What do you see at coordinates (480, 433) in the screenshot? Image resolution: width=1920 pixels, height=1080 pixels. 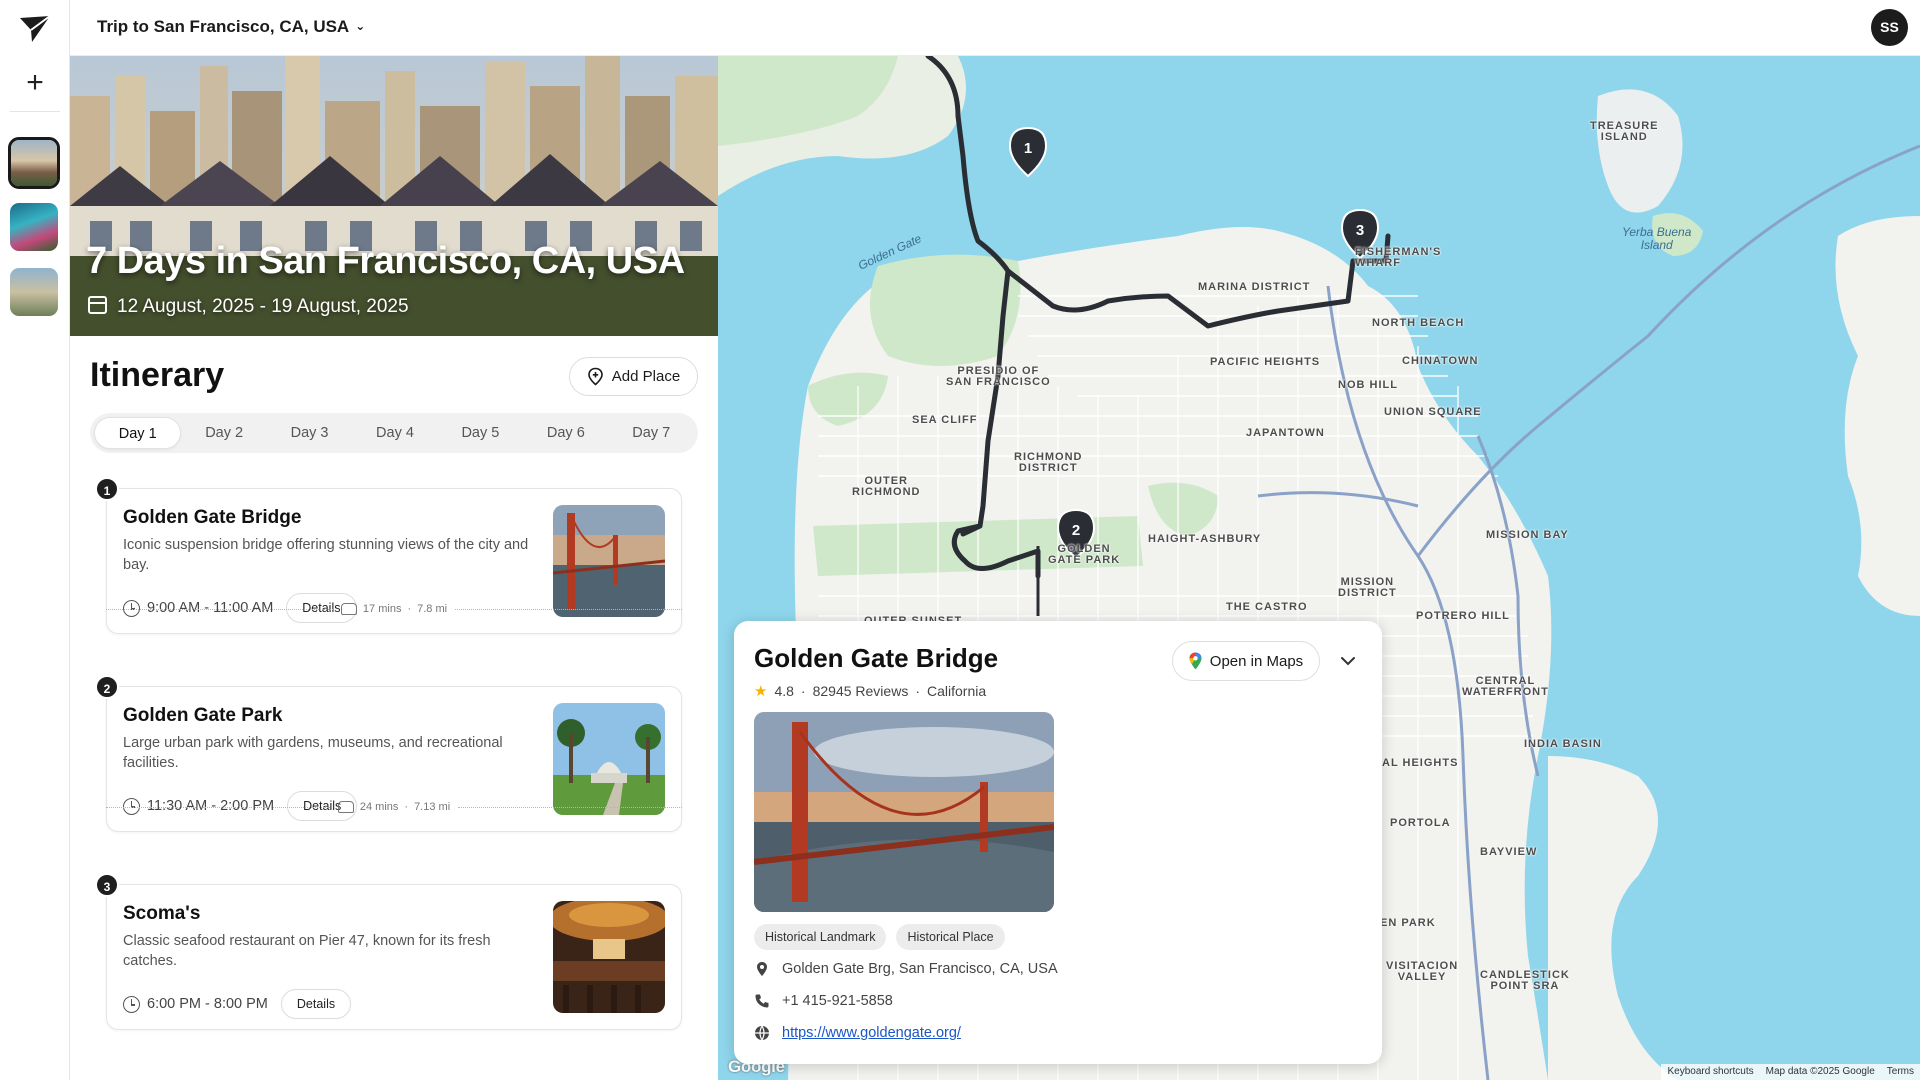 I see `tab-day-5: Day 5` at bounding box center [480, 433].